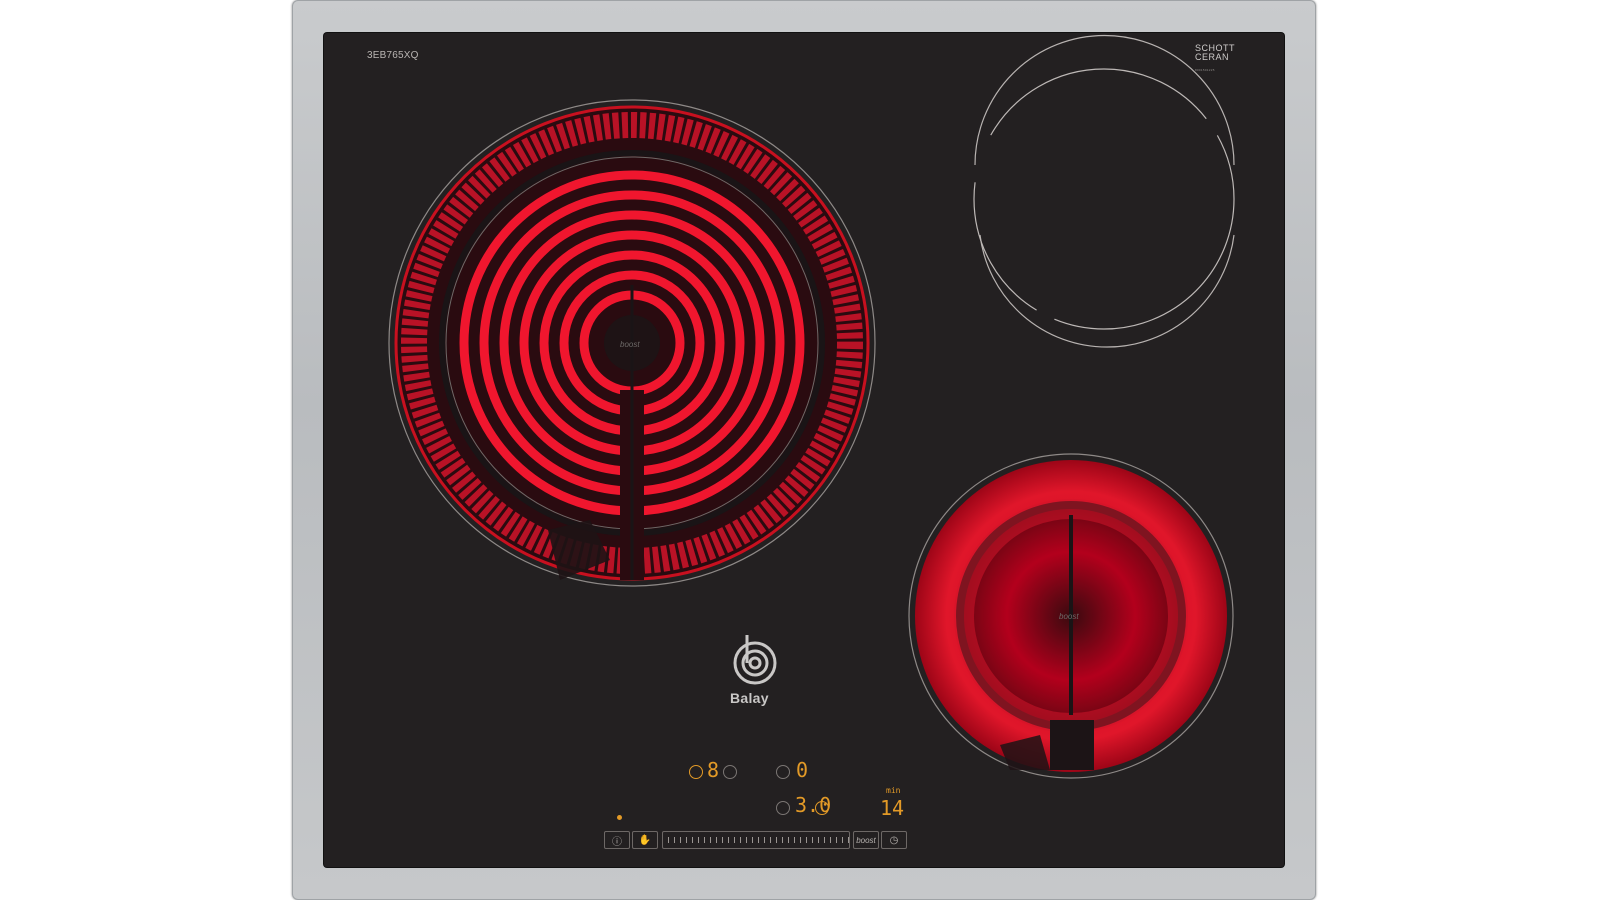 The width and height of the screenshot is (1600, 900). I want to click on zone-level-2: 0, so click(802, 770).